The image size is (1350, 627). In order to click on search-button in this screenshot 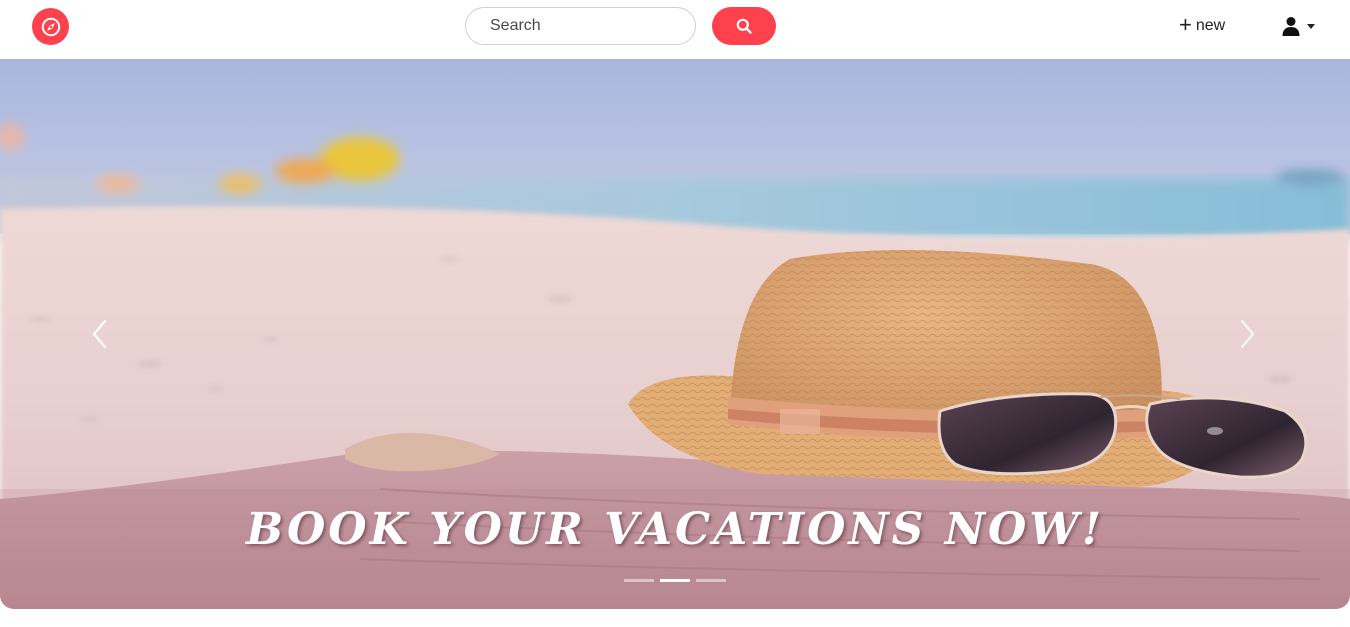, I will do `click(744, 26)`.